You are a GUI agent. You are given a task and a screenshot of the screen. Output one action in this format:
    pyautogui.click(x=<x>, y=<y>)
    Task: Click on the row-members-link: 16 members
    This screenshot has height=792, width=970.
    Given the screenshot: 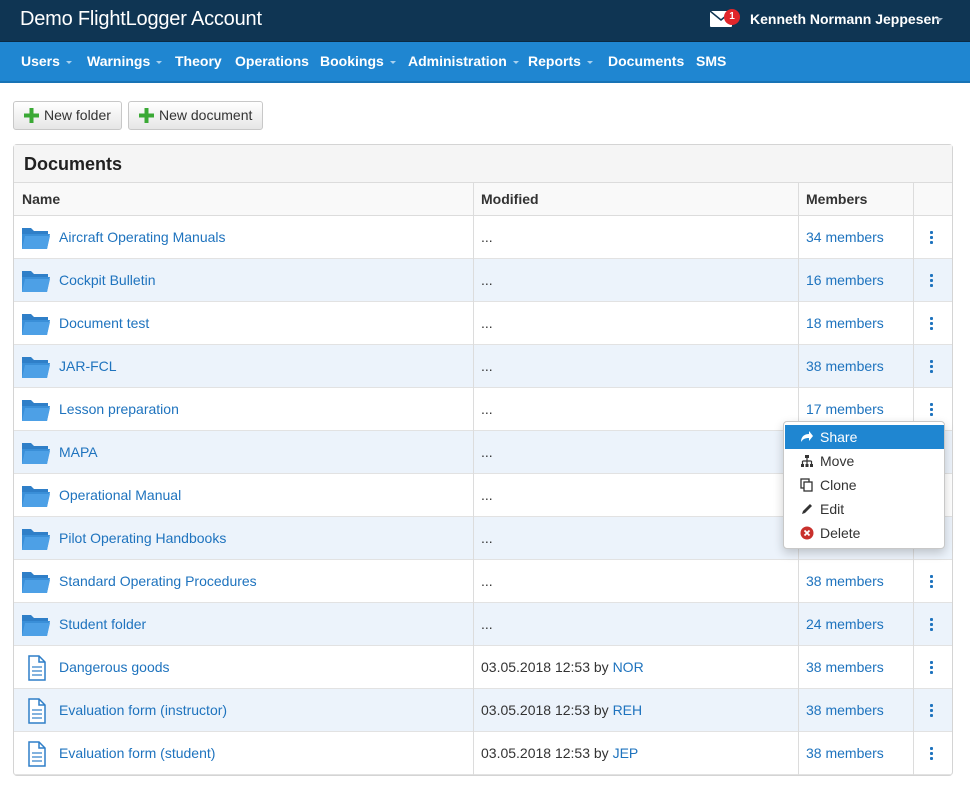 What is the action you would take?
    pyautogui.click(x=845, y=280)
    